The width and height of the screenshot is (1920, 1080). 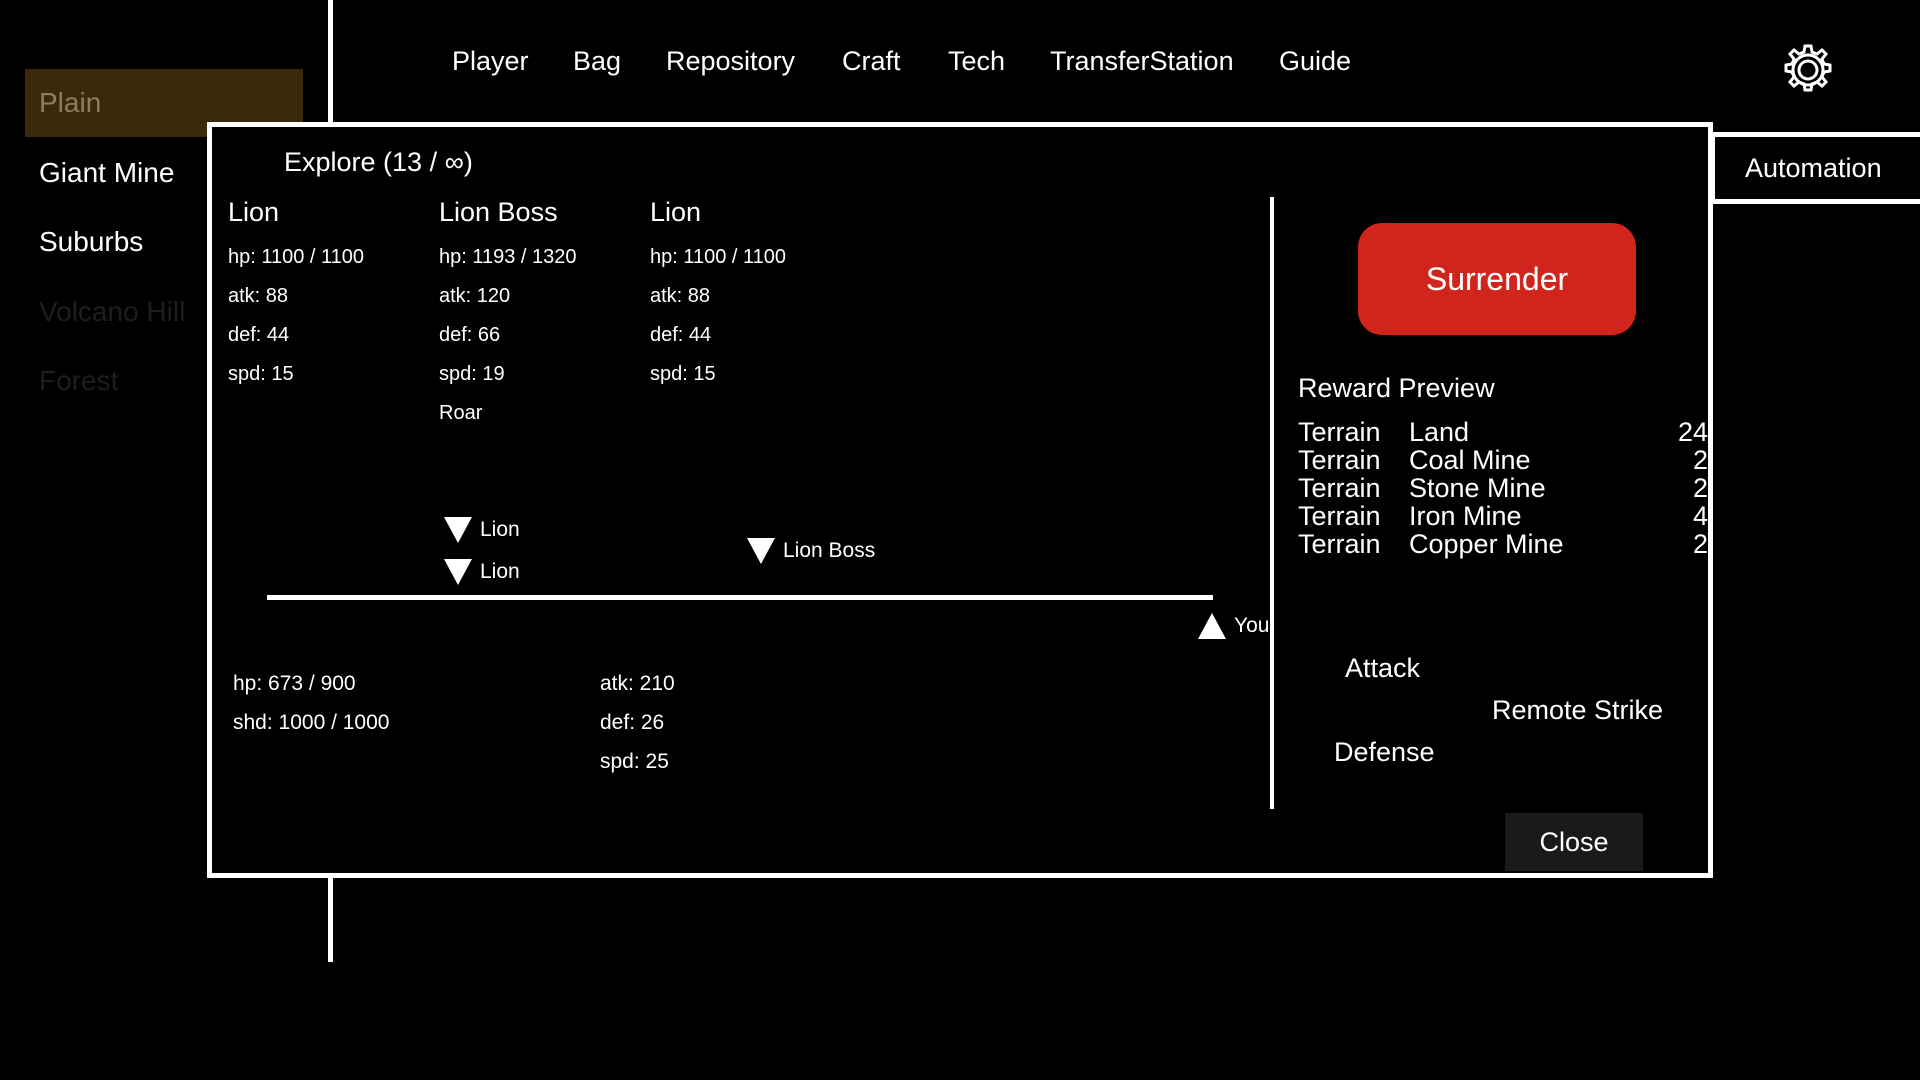 I want to click on player-shield: shd: 1000 / 1000, so click(x=311, y=722).